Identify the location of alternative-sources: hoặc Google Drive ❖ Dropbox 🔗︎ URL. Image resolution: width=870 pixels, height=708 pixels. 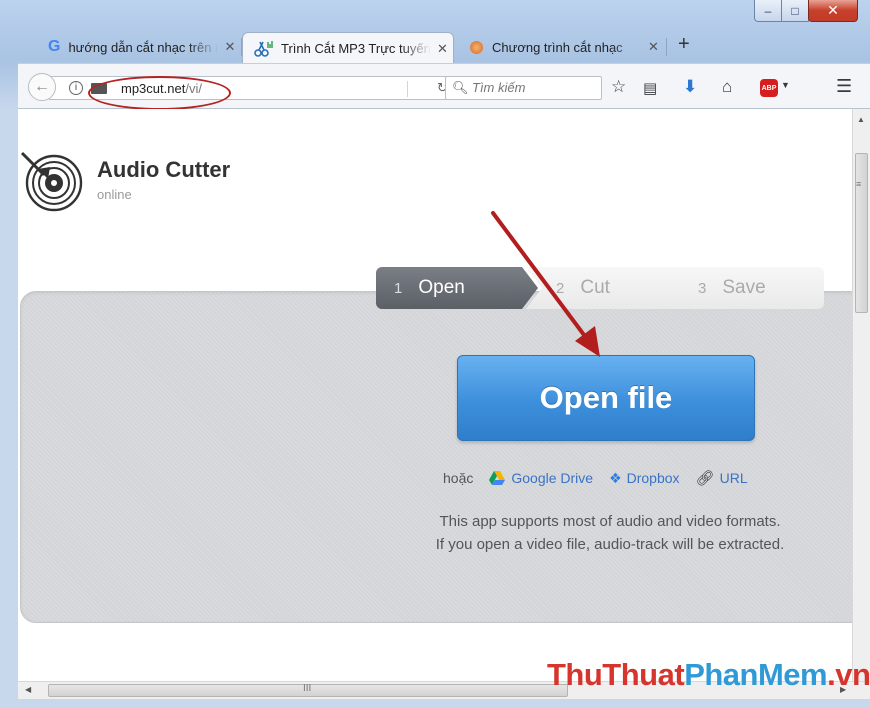
(595, 478).